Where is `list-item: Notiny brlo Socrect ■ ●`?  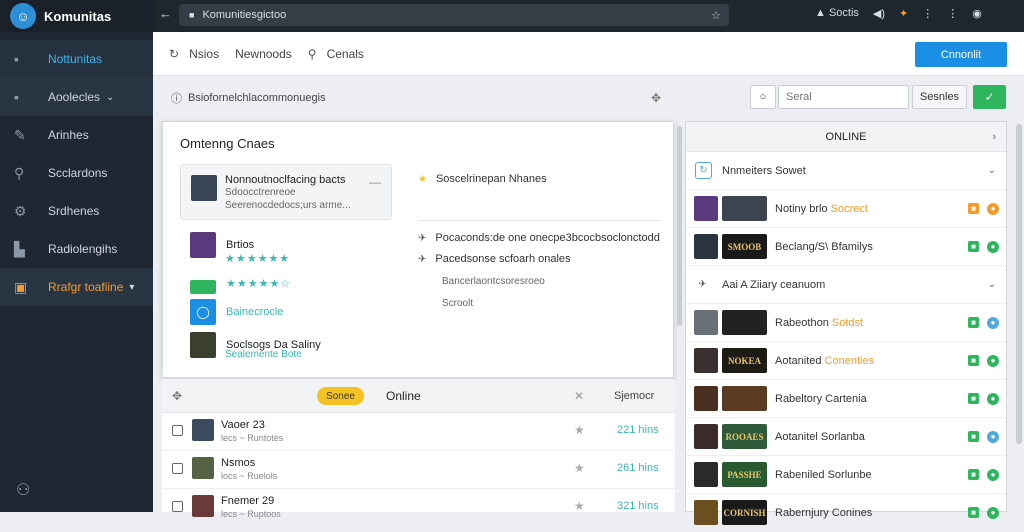 list-item: Notiny brlo Socrect ■ ● is located at coordinates (846, 209).